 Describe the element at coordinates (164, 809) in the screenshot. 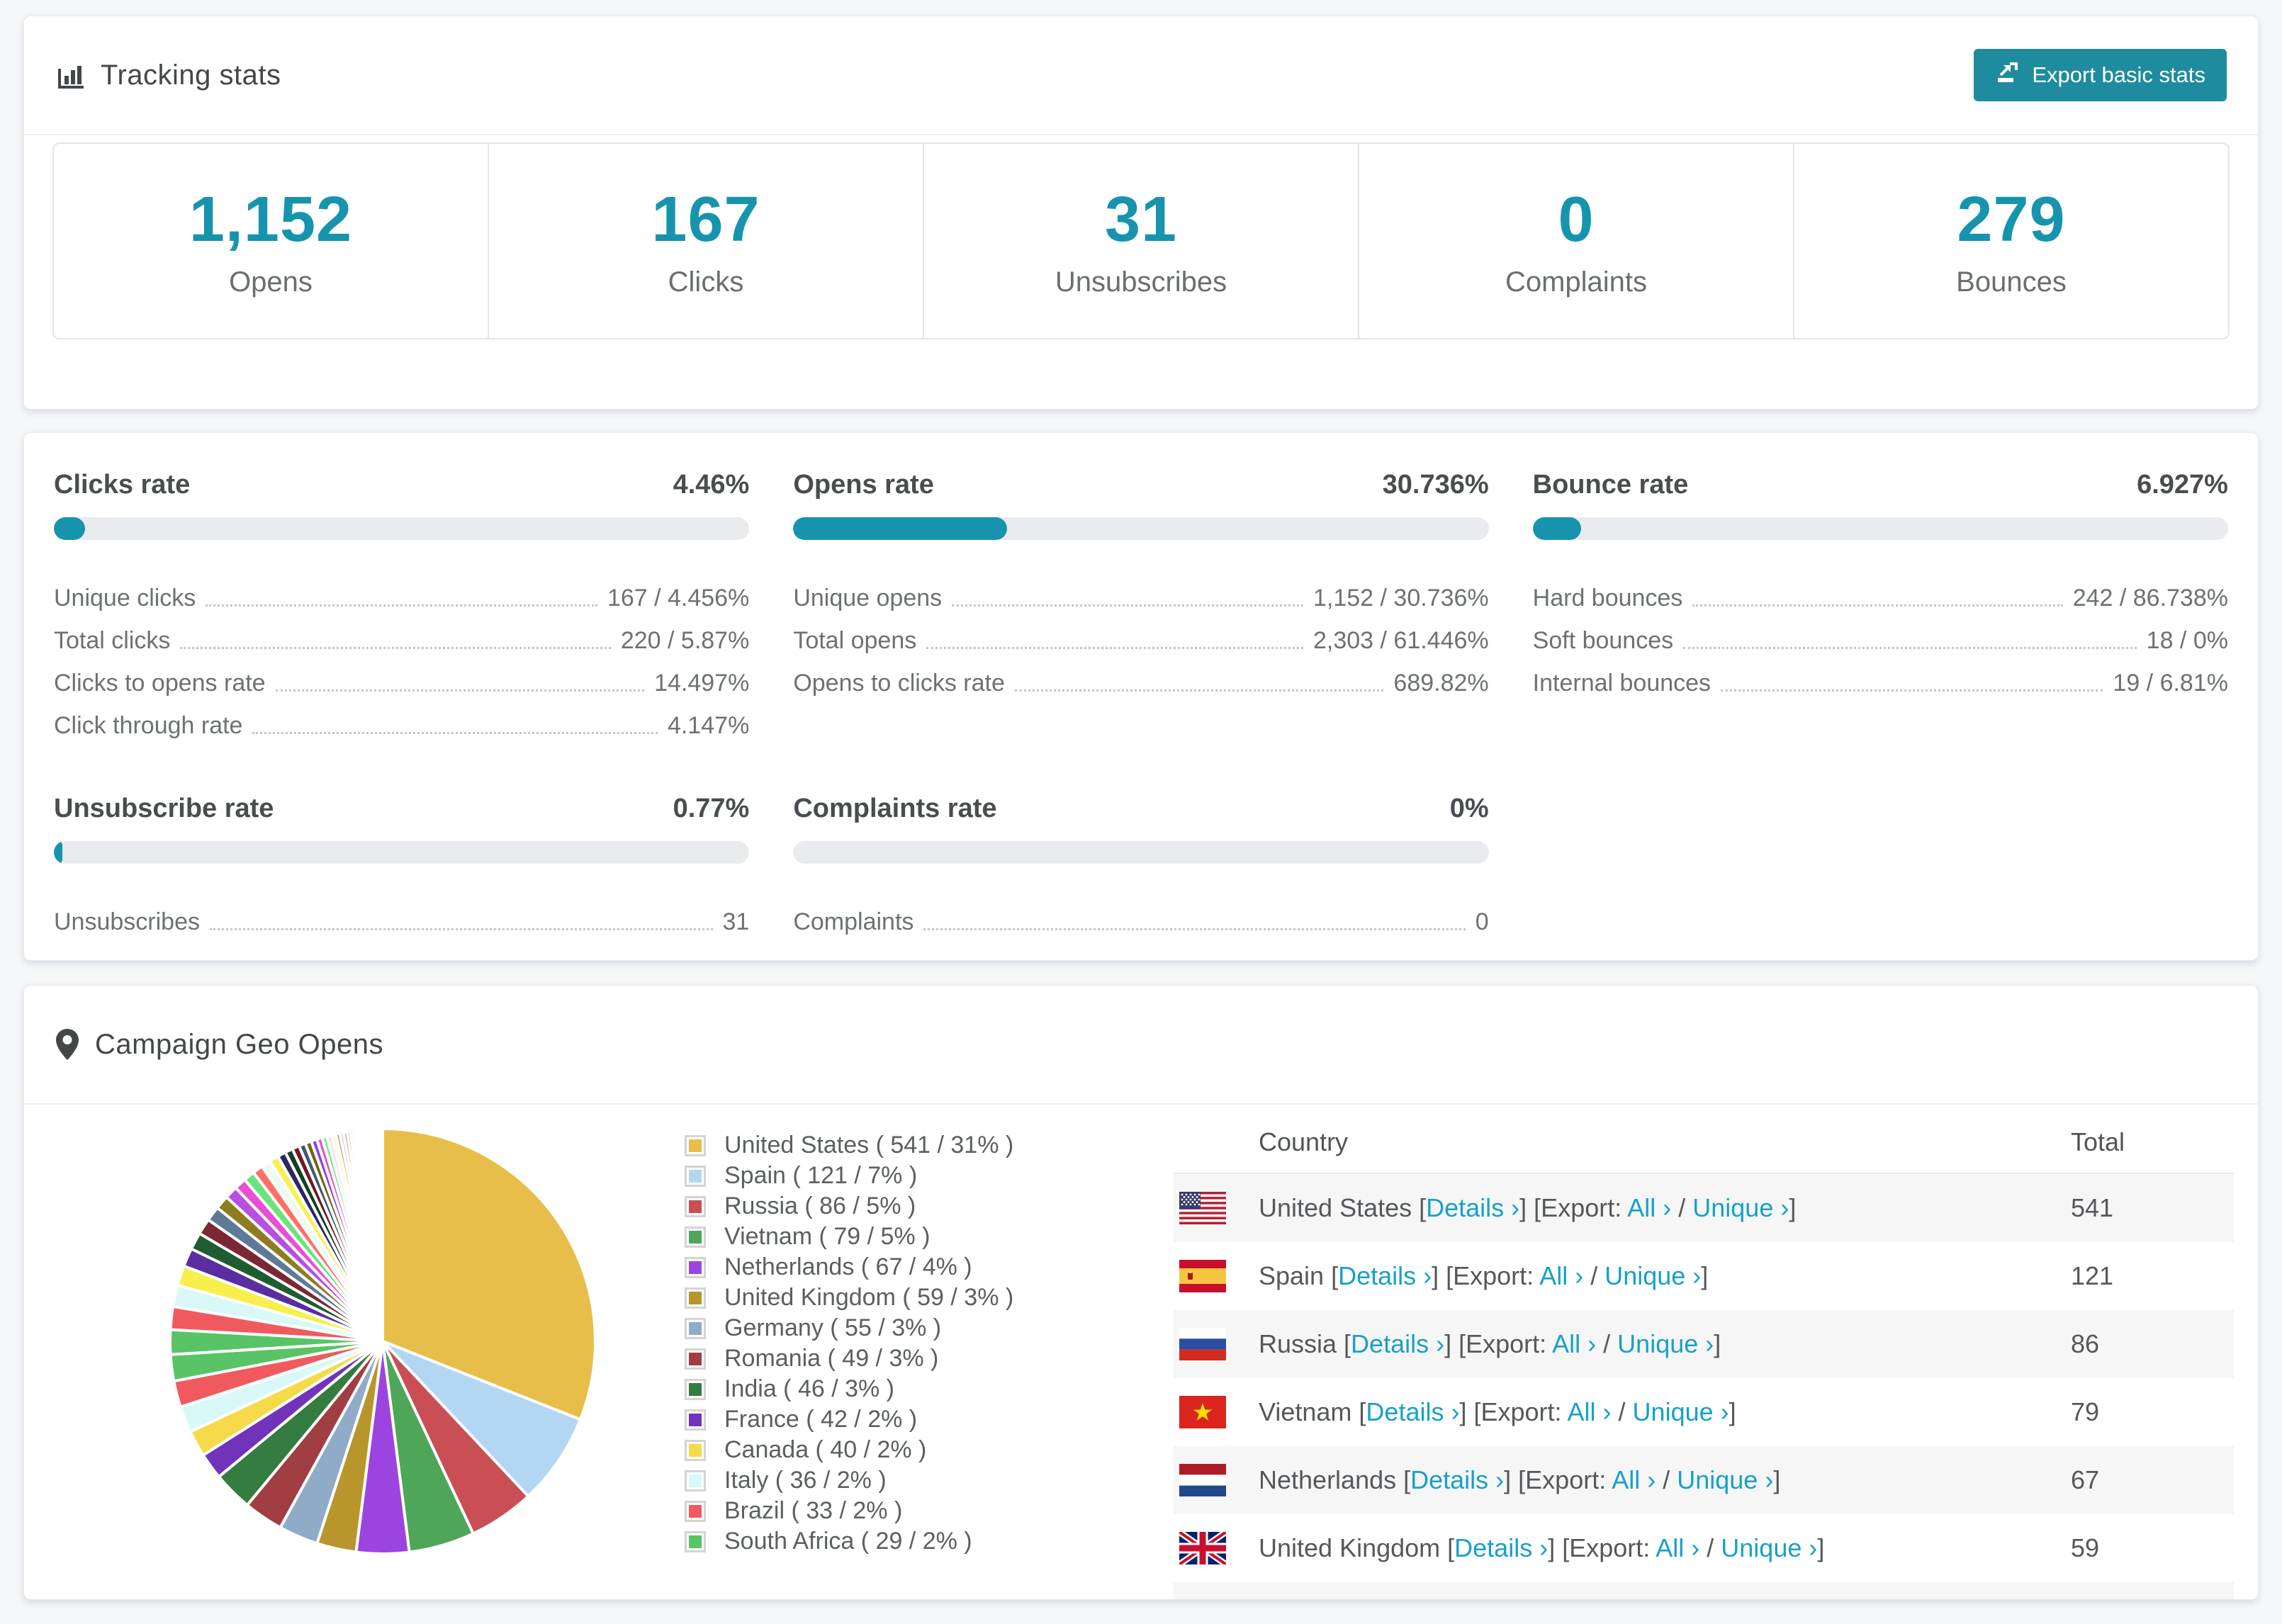

I see `rate-panel-title: Unsubscribe rate` at that location.